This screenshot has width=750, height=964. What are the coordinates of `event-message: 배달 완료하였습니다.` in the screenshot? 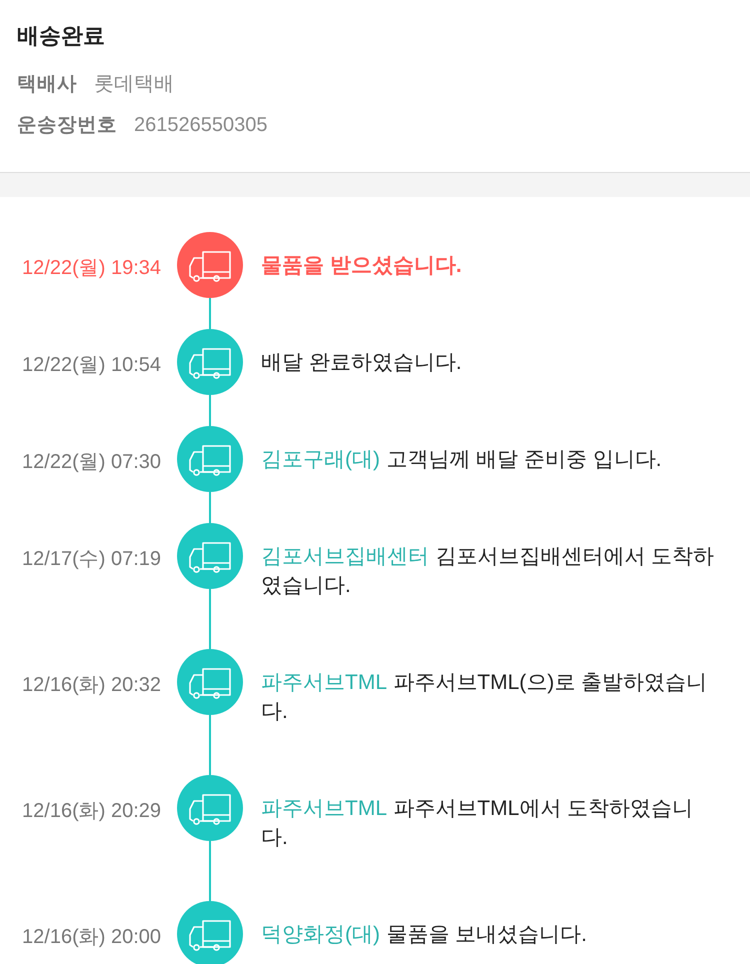 It's located at (362, 363).